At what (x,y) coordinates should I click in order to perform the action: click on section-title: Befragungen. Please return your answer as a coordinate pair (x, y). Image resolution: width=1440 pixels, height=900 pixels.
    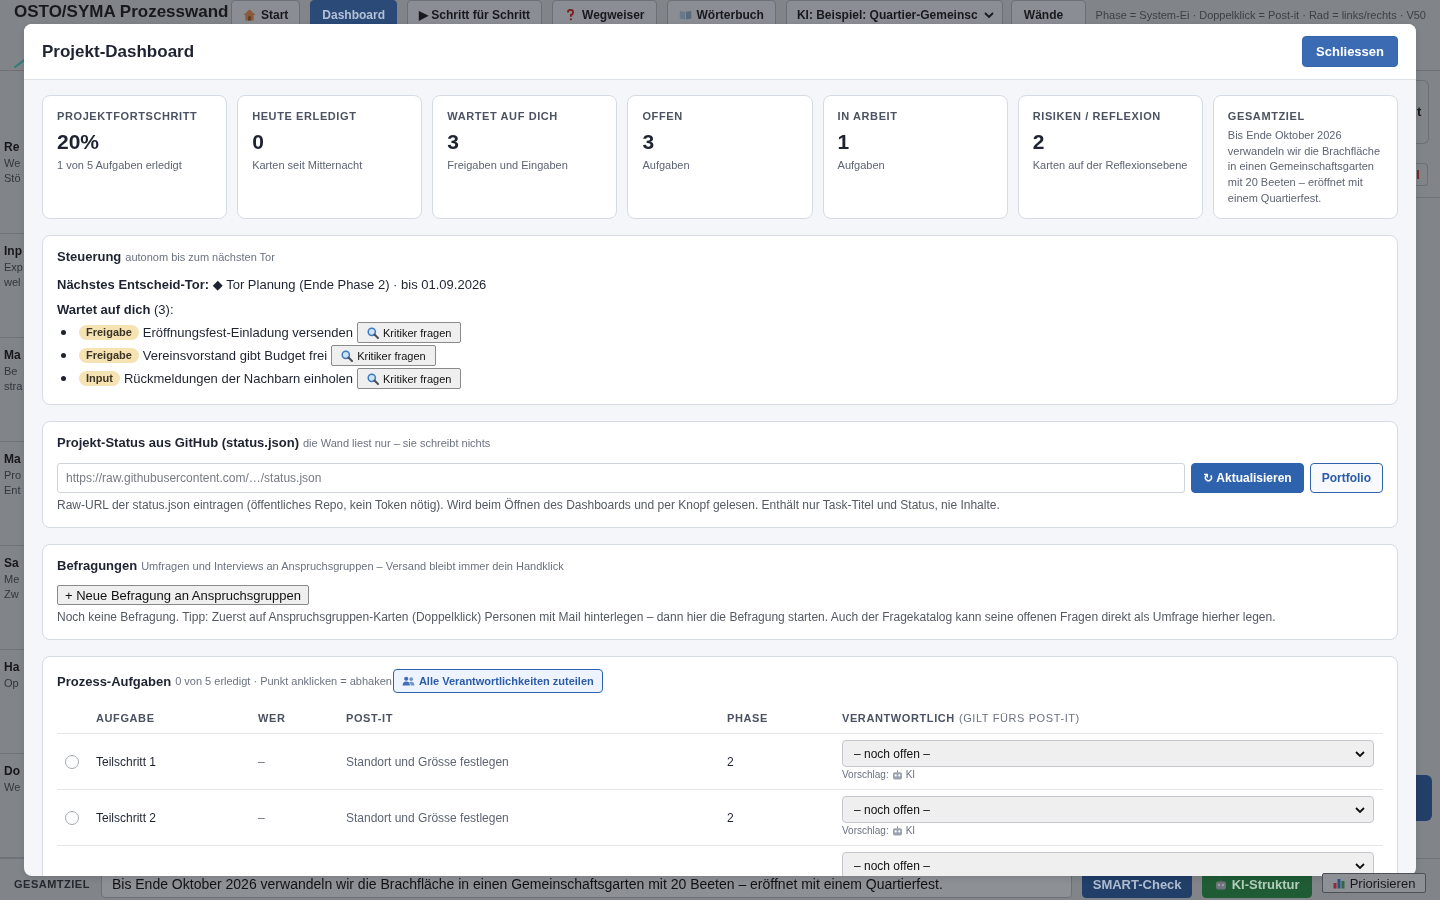
    Looking at the image, I should click on (97, 566).